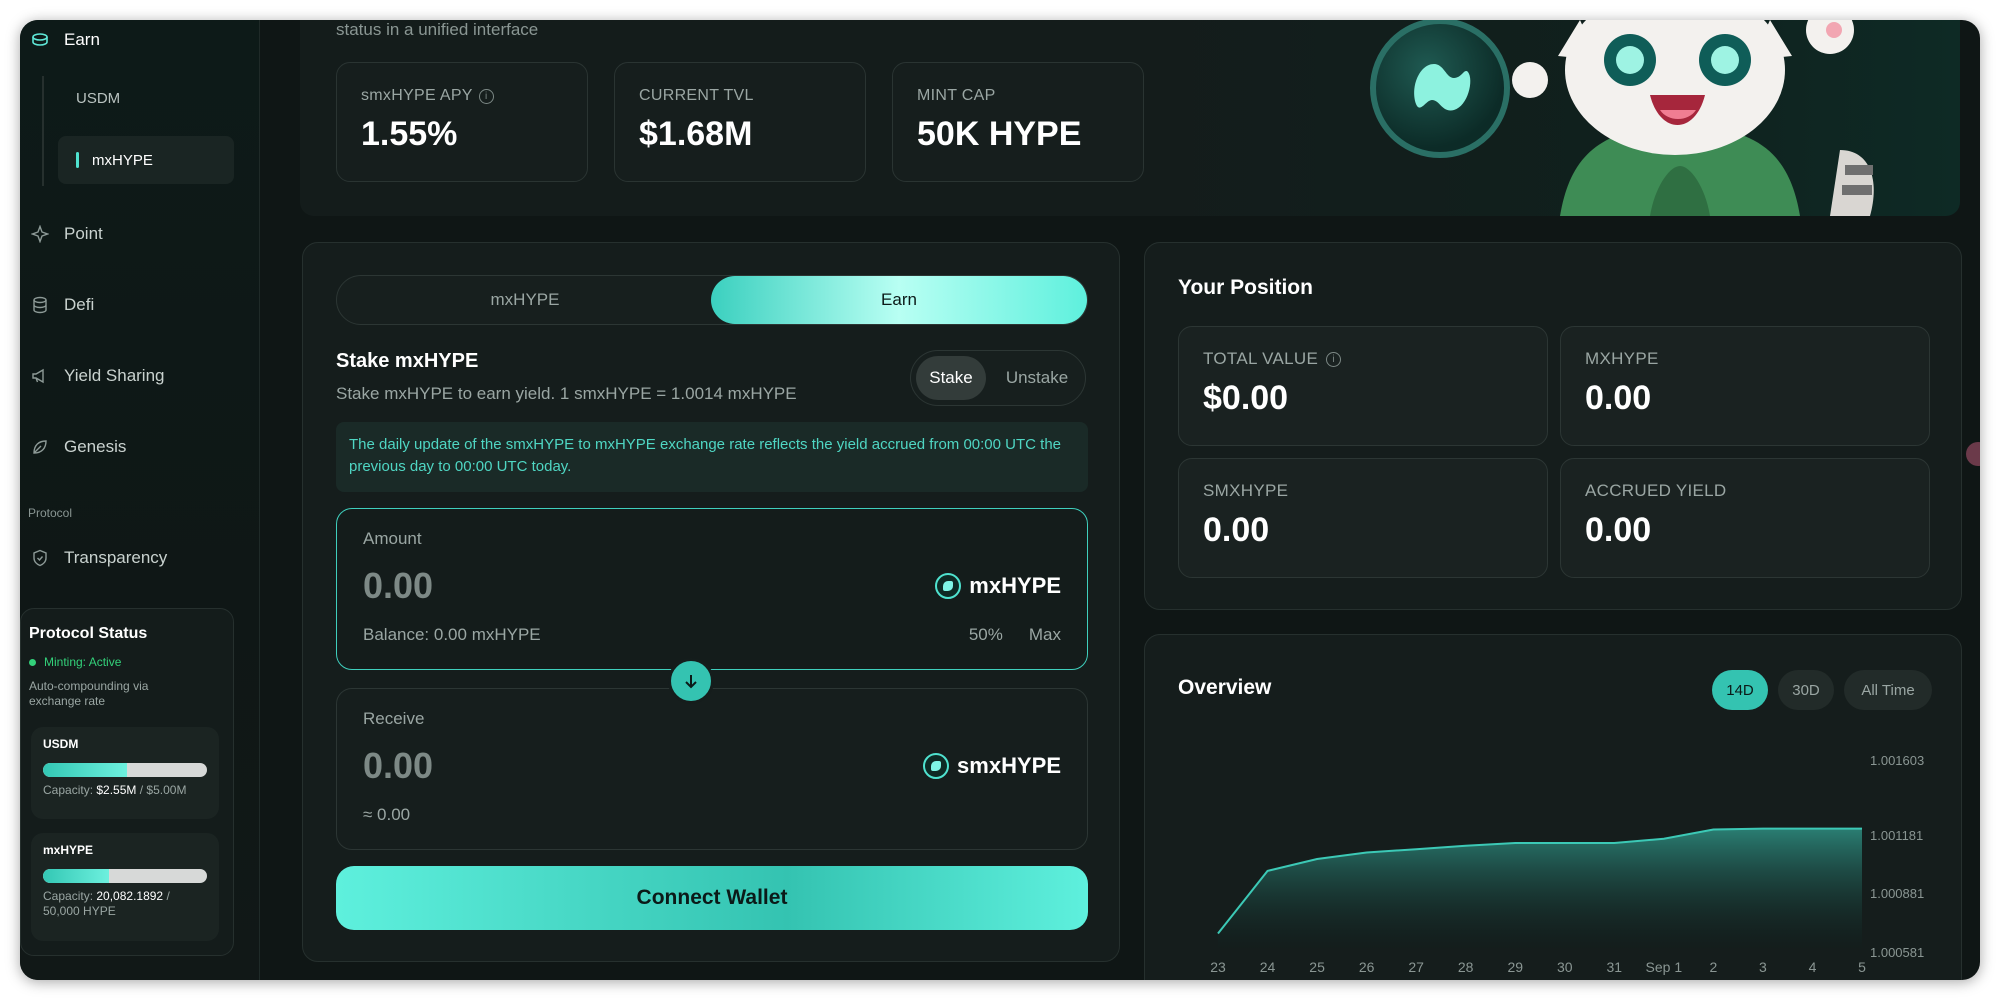 This screenshot has width=2000, height=1000. Describe the element at coordinates (1862, 967) in the screenshot. I see `x-tick-label: 5` at that location.